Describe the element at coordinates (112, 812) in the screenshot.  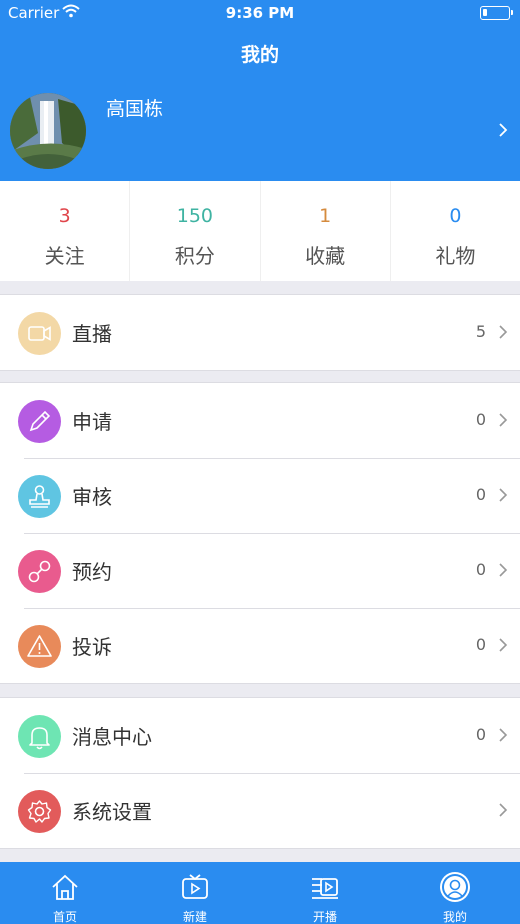
I see `menu-item-label: 系统设置` at that location.